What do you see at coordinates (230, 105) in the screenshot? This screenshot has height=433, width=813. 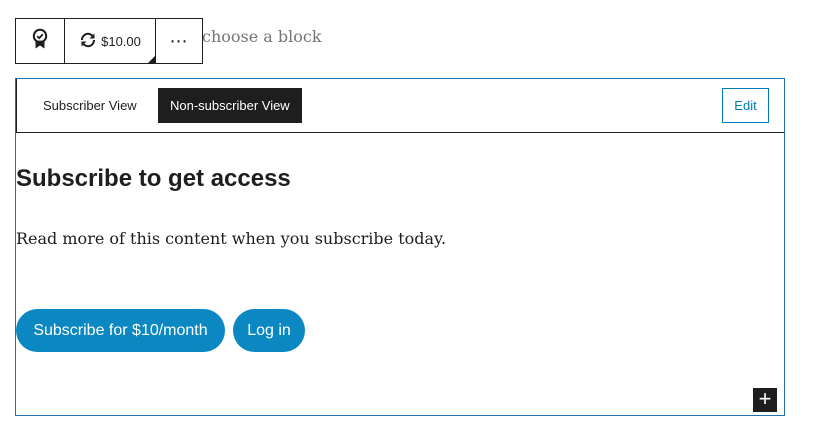 I see `tab-non-subscriber-view: Non-subscriber View` at bounding box center [230, 105].